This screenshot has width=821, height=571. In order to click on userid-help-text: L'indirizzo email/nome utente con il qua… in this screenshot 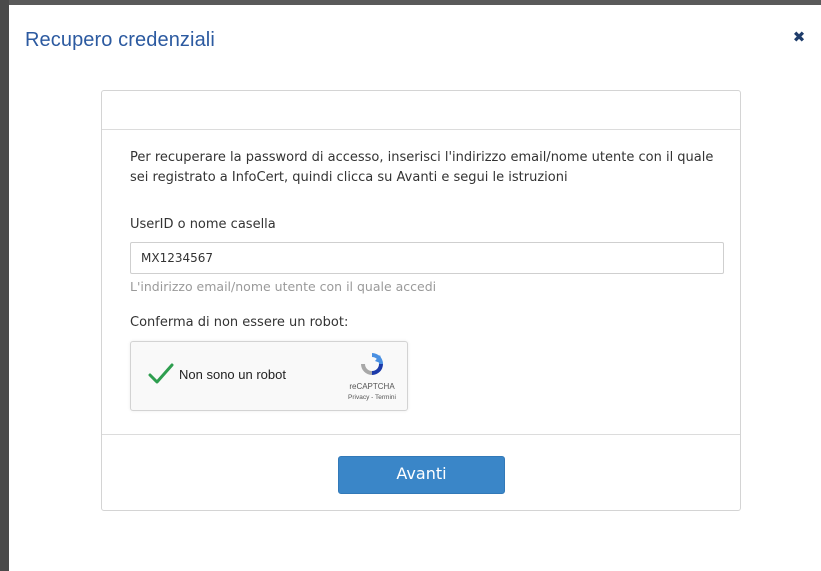, I will do `click(283, 286)`.